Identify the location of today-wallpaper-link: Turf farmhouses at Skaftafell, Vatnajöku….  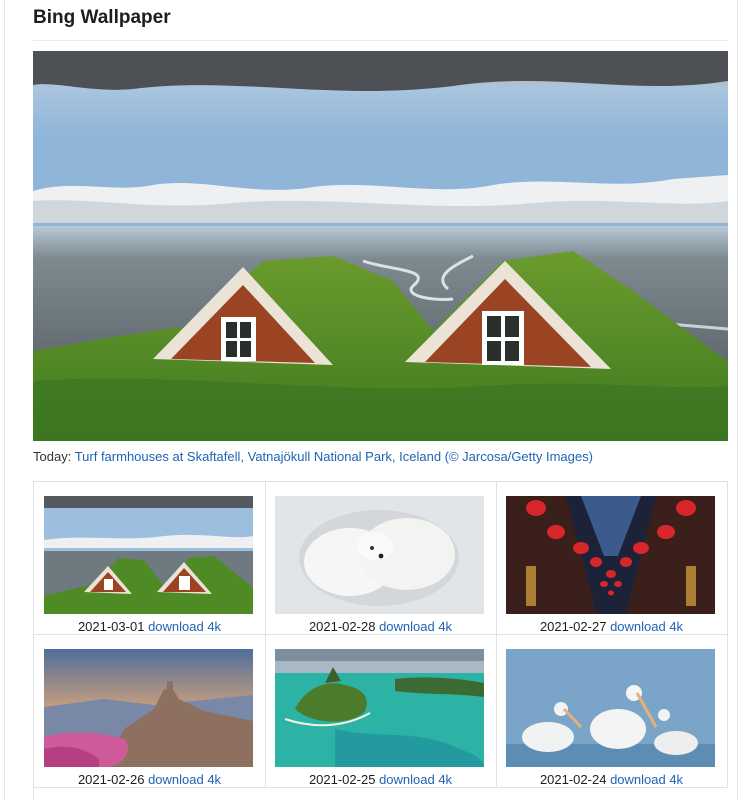
(334, 456).